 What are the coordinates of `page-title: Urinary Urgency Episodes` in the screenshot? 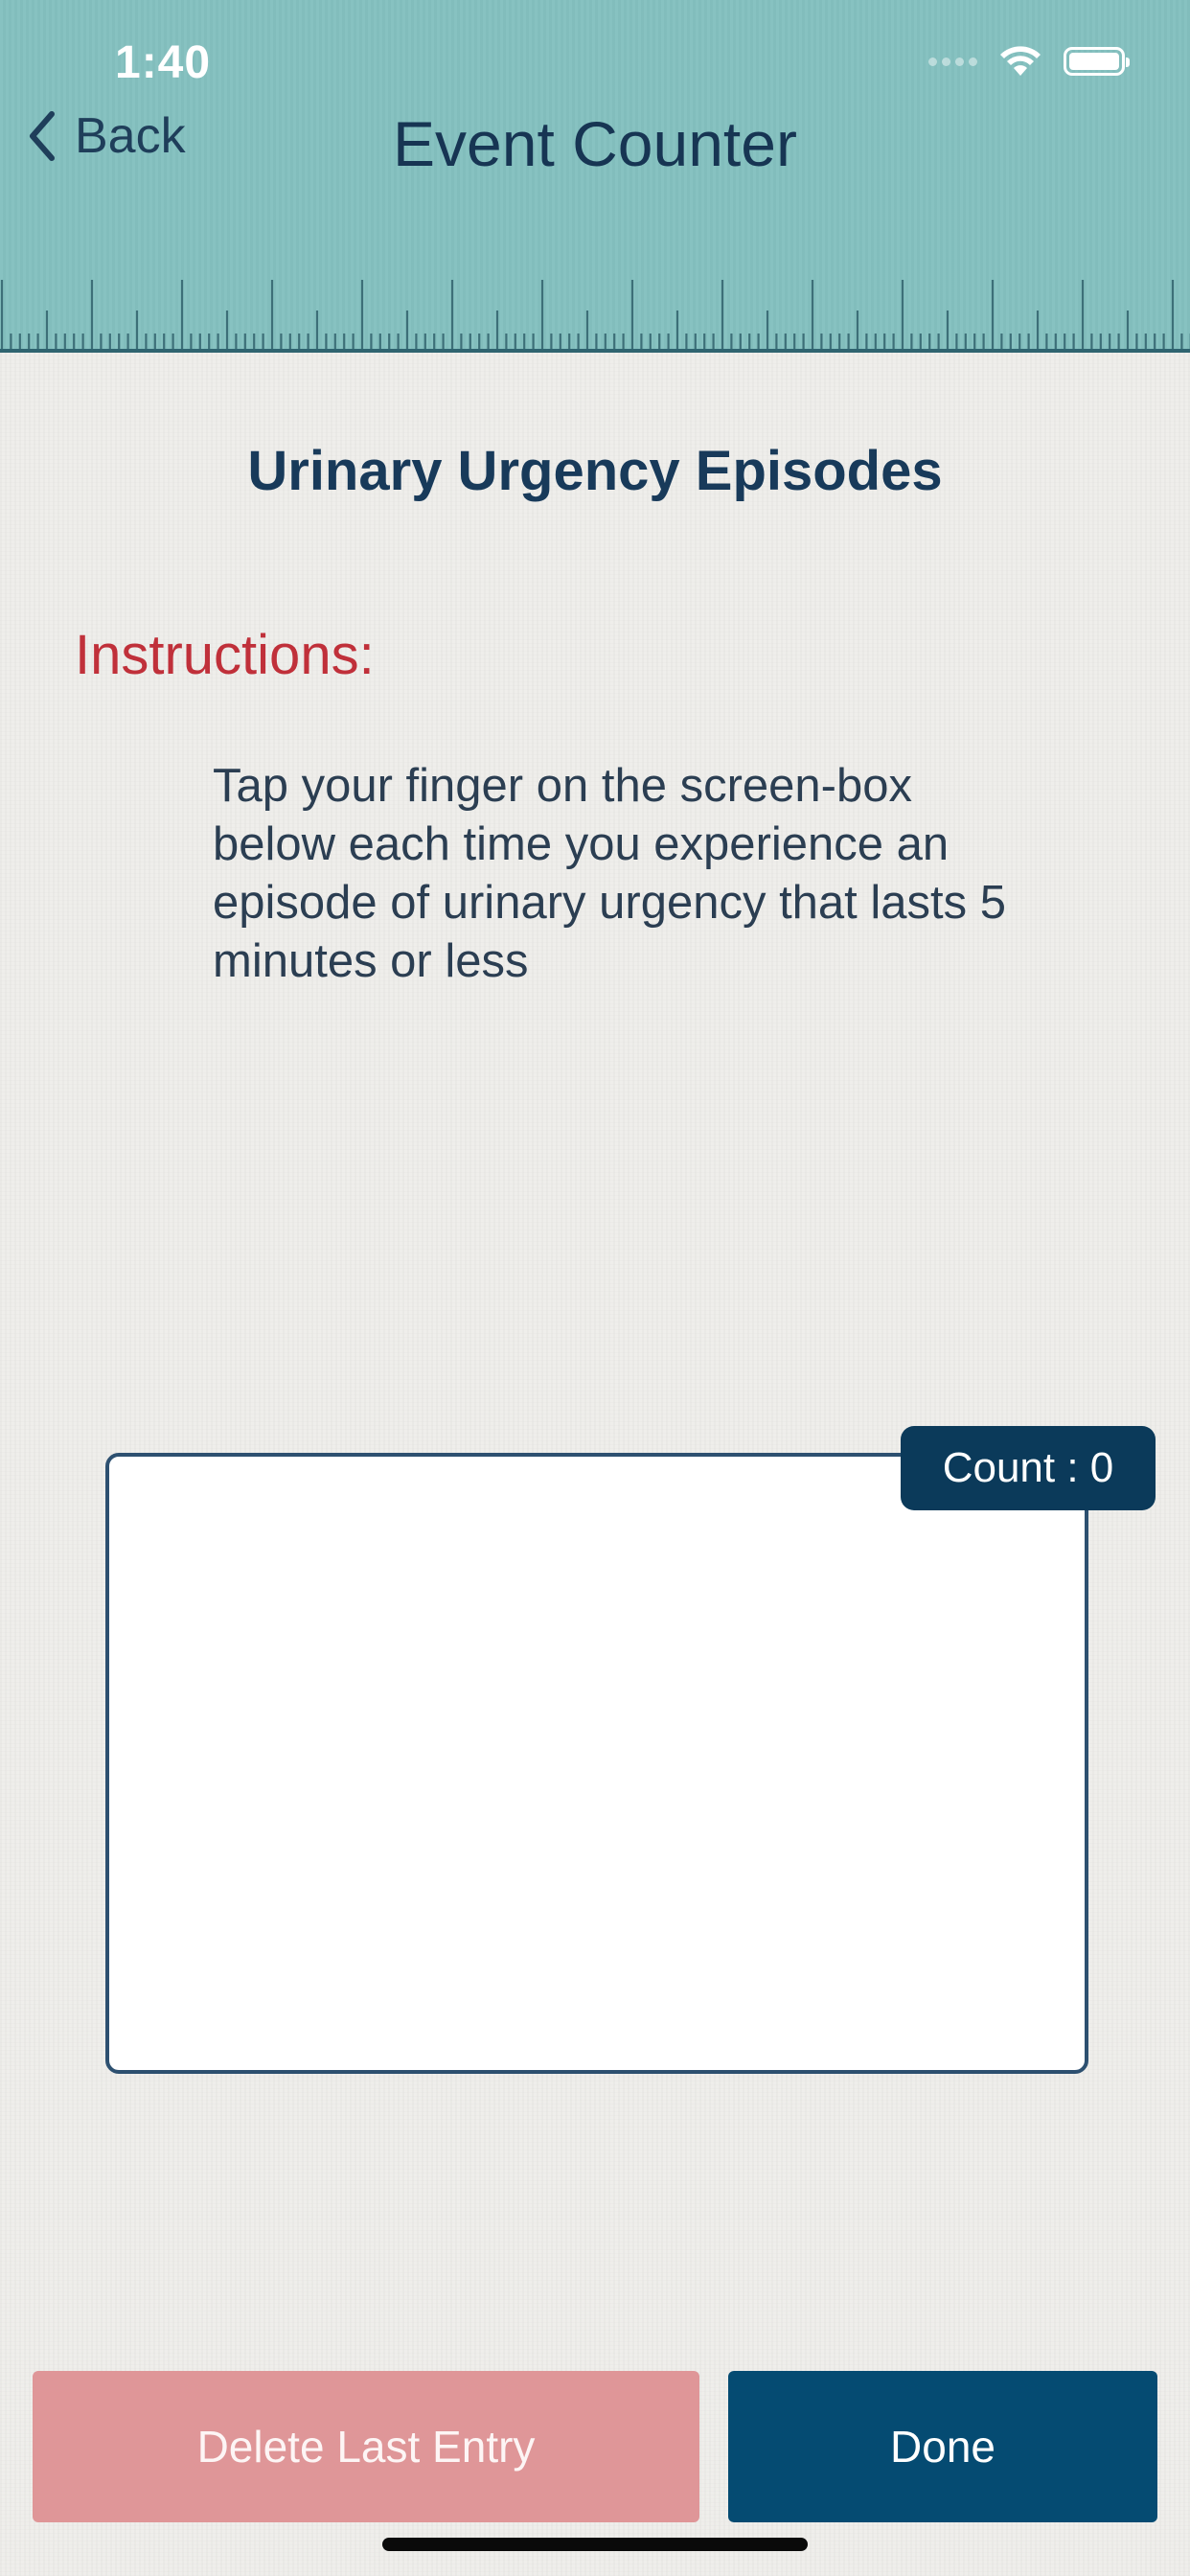 It's located at (595, 471).